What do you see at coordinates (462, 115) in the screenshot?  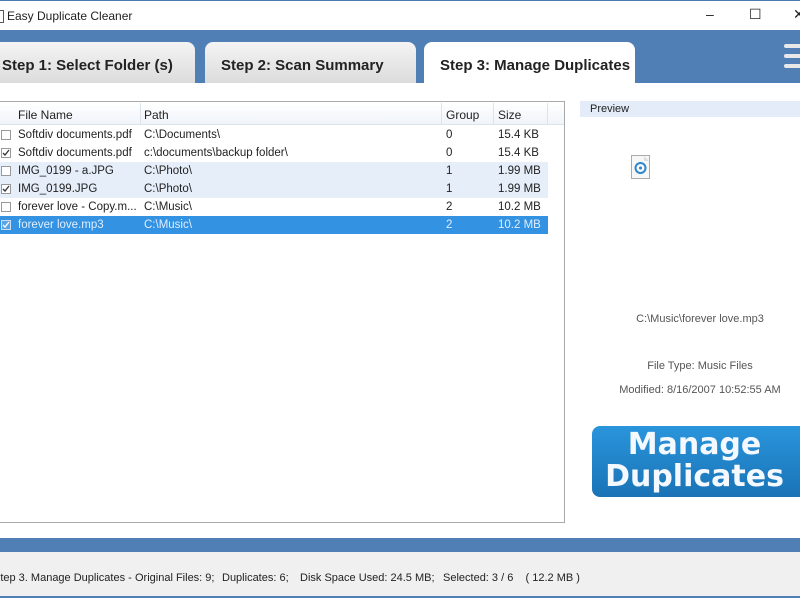 I see `col-group: Group` at bounding box center [462, 115].